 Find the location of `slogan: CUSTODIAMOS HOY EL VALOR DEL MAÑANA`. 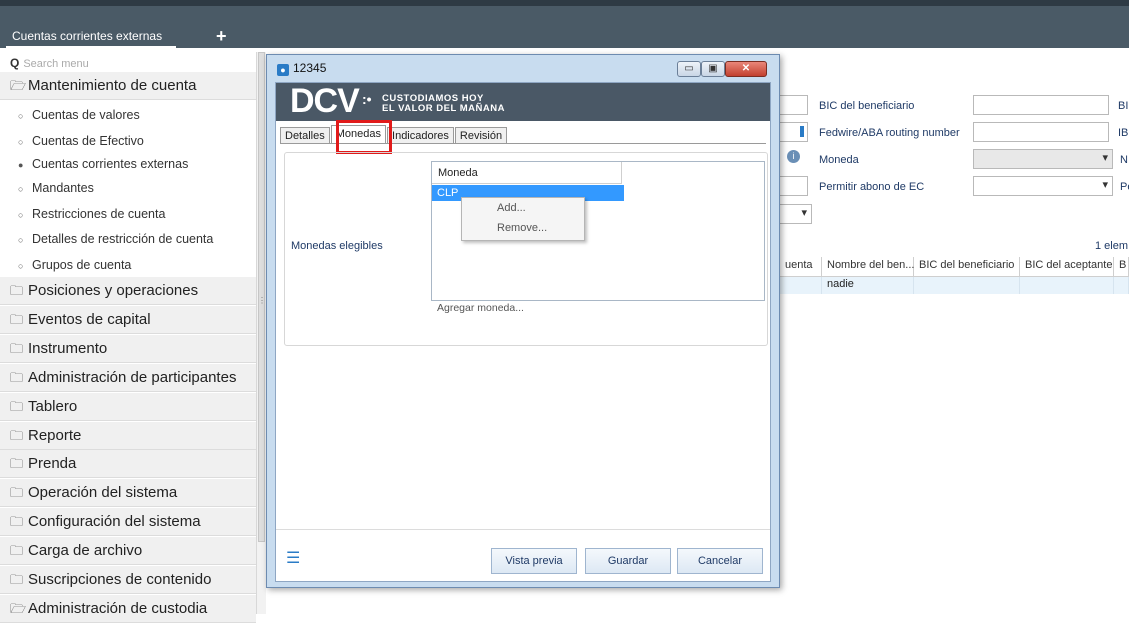

slogan: CUSTODIAMOS HOY EL VALOR DEL MAÑANA is located at coordinates (443, 104).